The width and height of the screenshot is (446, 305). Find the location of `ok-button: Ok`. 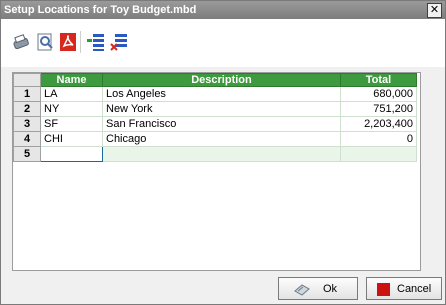

ok-button: Ok is located at coordinates (318, 288).